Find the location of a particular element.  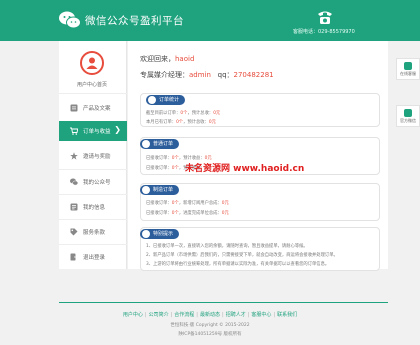

notice-line: 1、已接收订单一次，直接转入您的余额，请随时查询，暂且收益提单，请耐心等候。 is located at coordinates (227, 246).